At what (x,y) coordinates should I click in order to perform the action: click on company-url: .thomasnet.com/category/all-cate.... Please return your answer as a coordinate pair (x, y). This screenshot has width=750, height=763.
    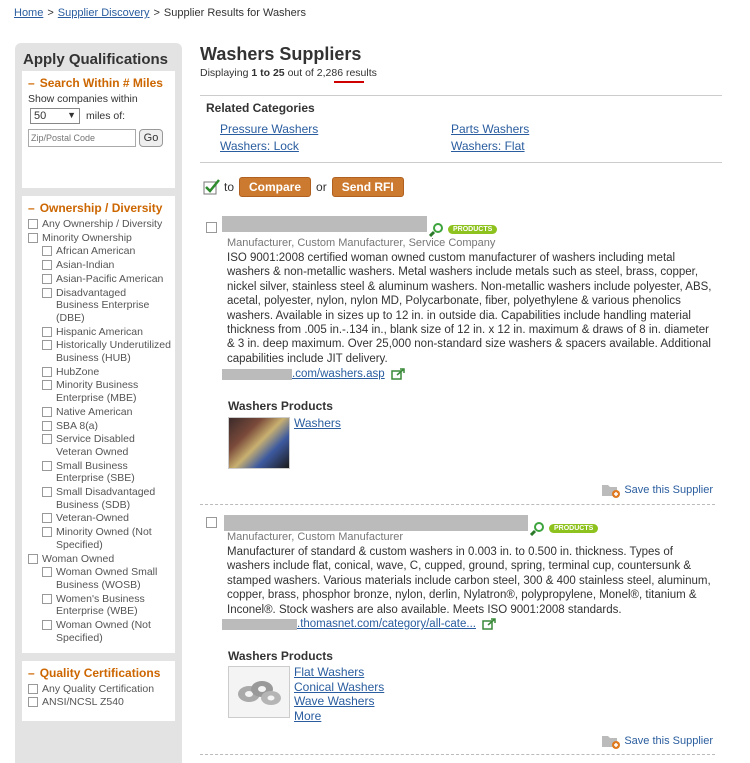
    Looking at the image, I should click on (359, 624).